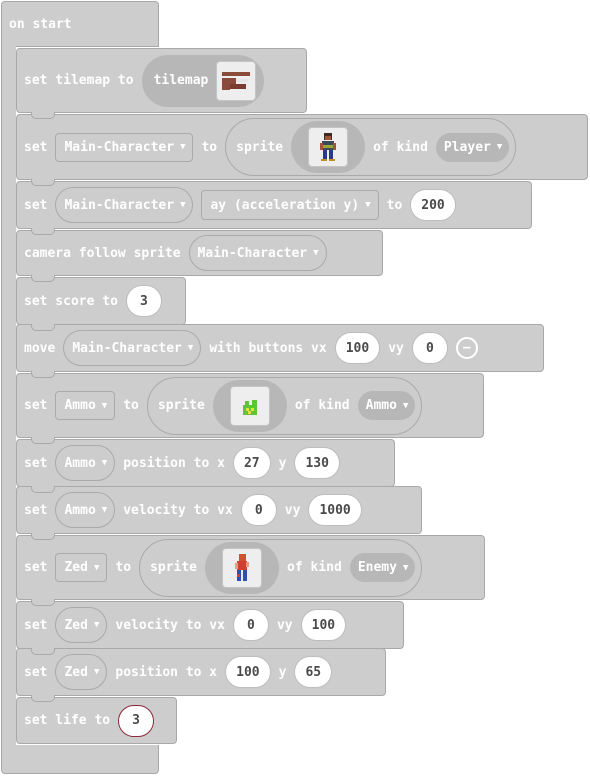 The width and height of the screenshot is (590, 776). I want to click on position-to-x-keyword: position to x, so click(166, 672).